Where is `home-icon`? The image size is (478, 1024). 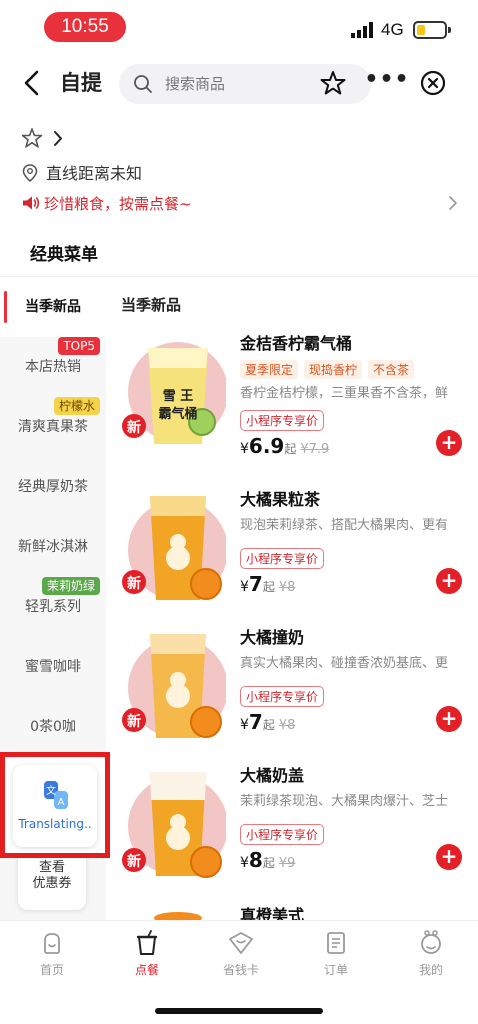 home-icon is located at coordinates (52, 943).